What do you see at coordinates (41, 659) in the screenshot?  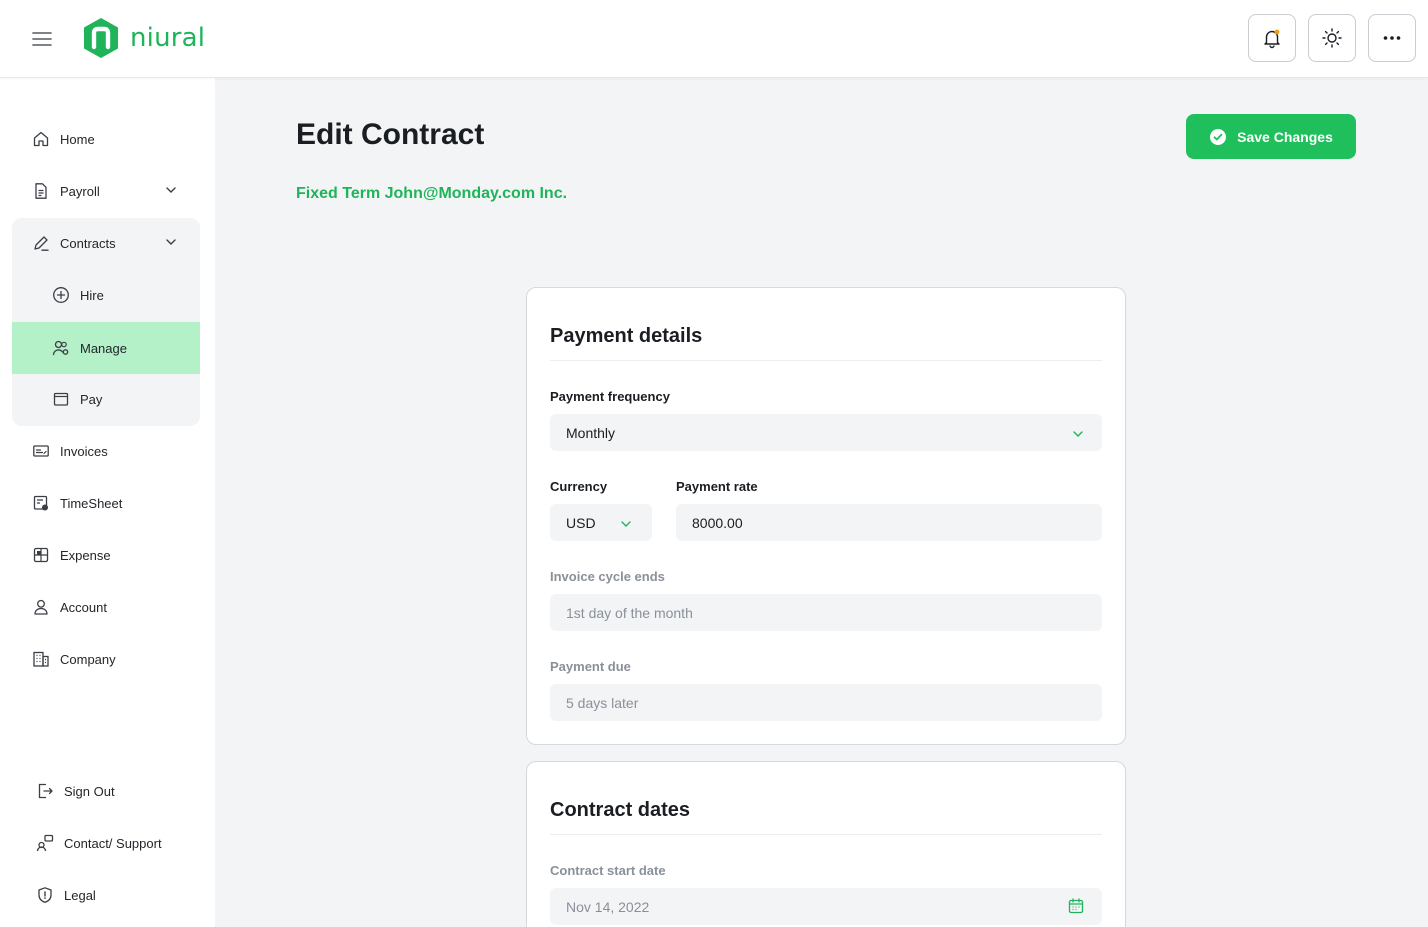 I see `building-icon` at bounding box center [41, 659].